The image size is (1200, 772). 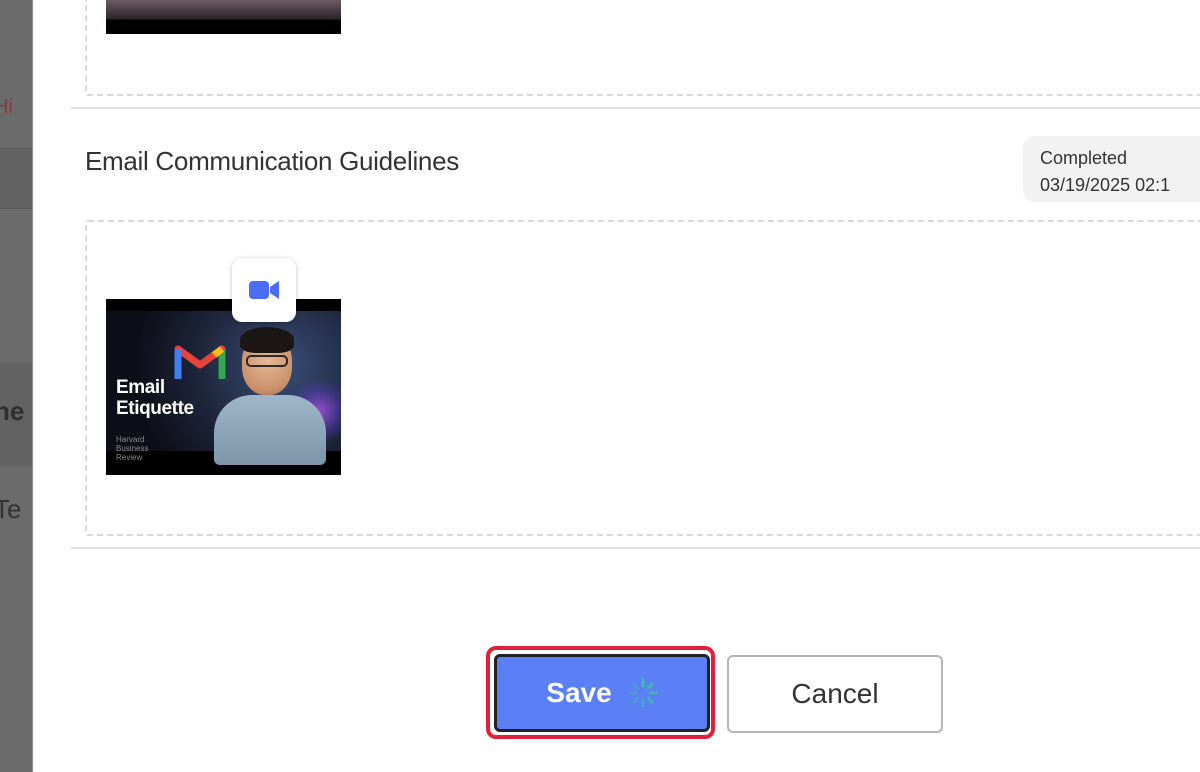 I want to click on presenter-glasses, so click(x=267, y=361).